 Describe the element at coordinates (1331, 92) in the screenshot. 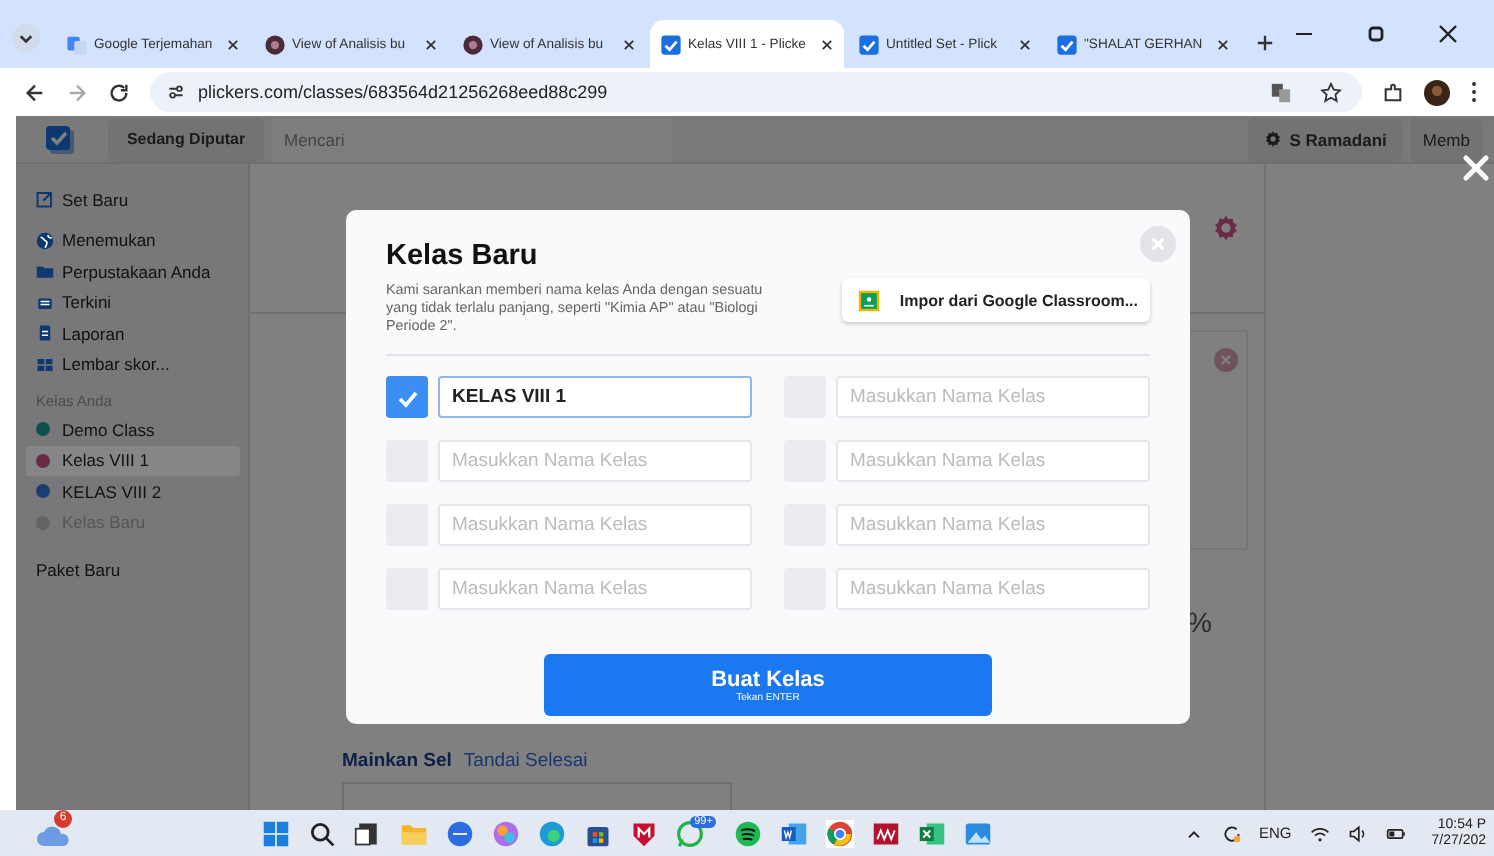

I see `star-icon` at that location.